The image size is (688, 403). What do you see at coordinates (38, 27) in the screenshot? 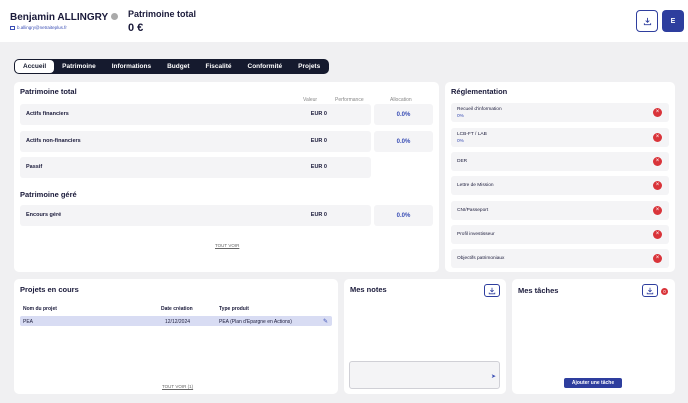
I see `client-email: b.allingry@netraiteplus.fr` at bounding box center [38, 27].